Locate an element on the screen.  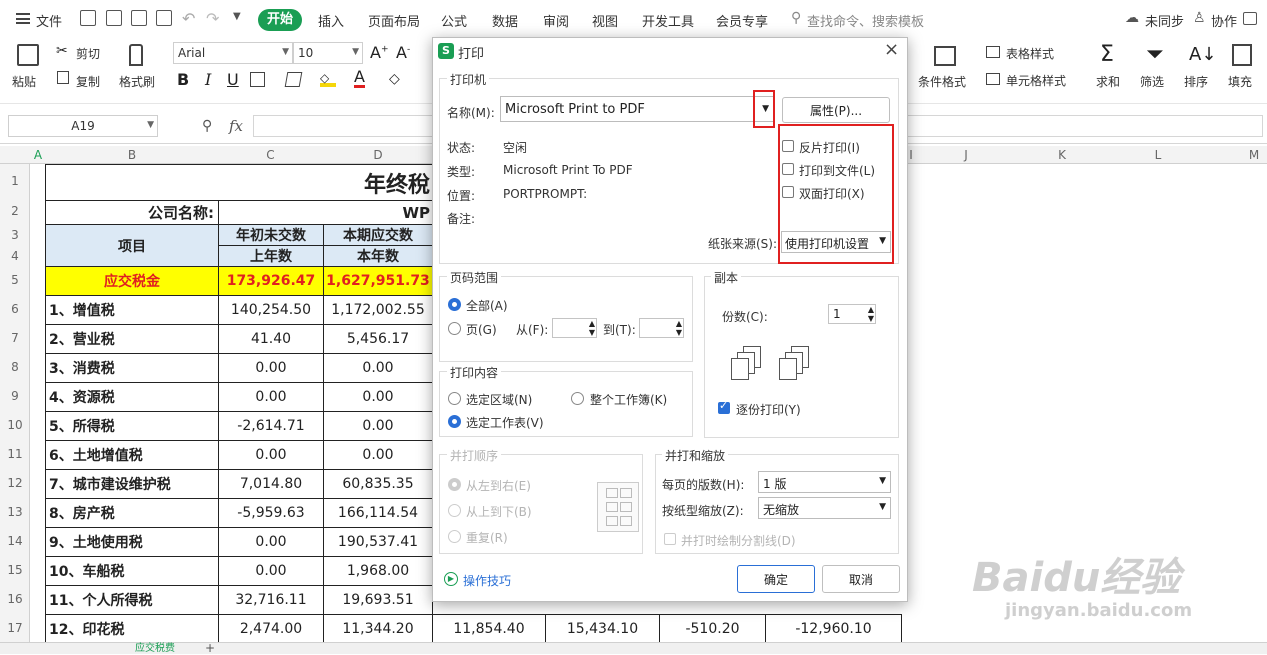
share-icon is located at coordinates (1250, 18).